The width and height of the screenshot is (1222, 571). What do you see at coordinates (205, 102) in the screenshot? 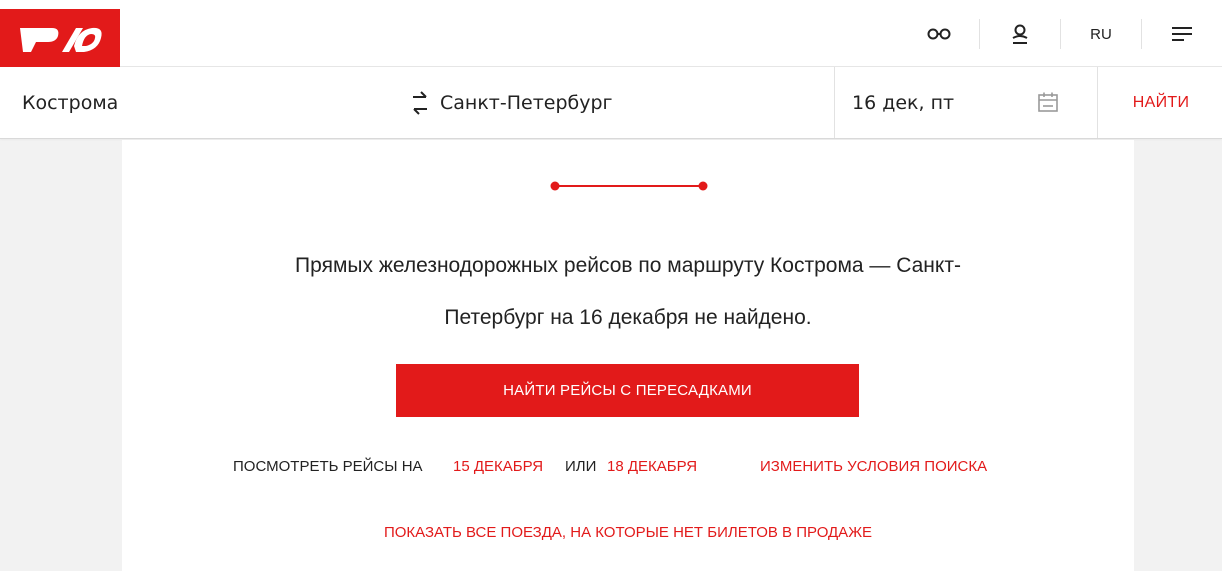
I see `departure-field: Кострома` at bounding box center [205, 102].